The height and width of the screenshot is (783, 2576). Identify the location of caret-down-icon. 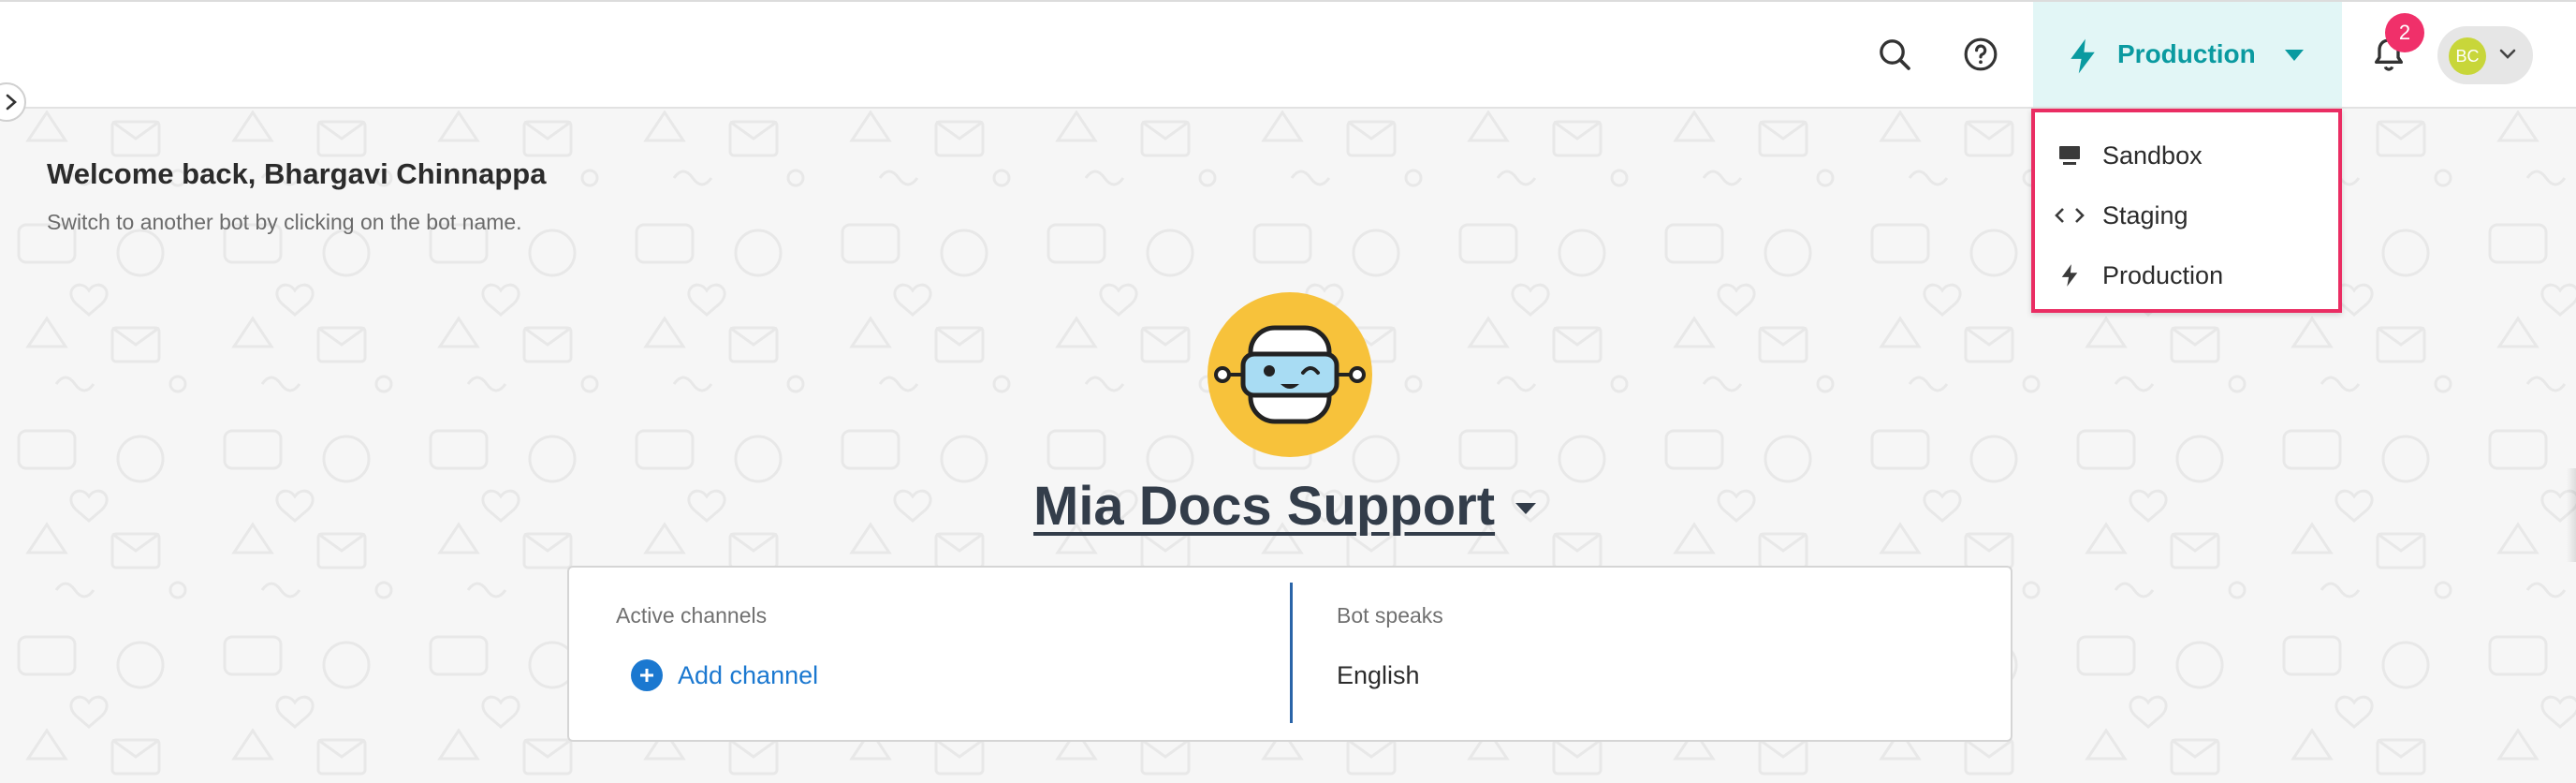
(1525, 508).